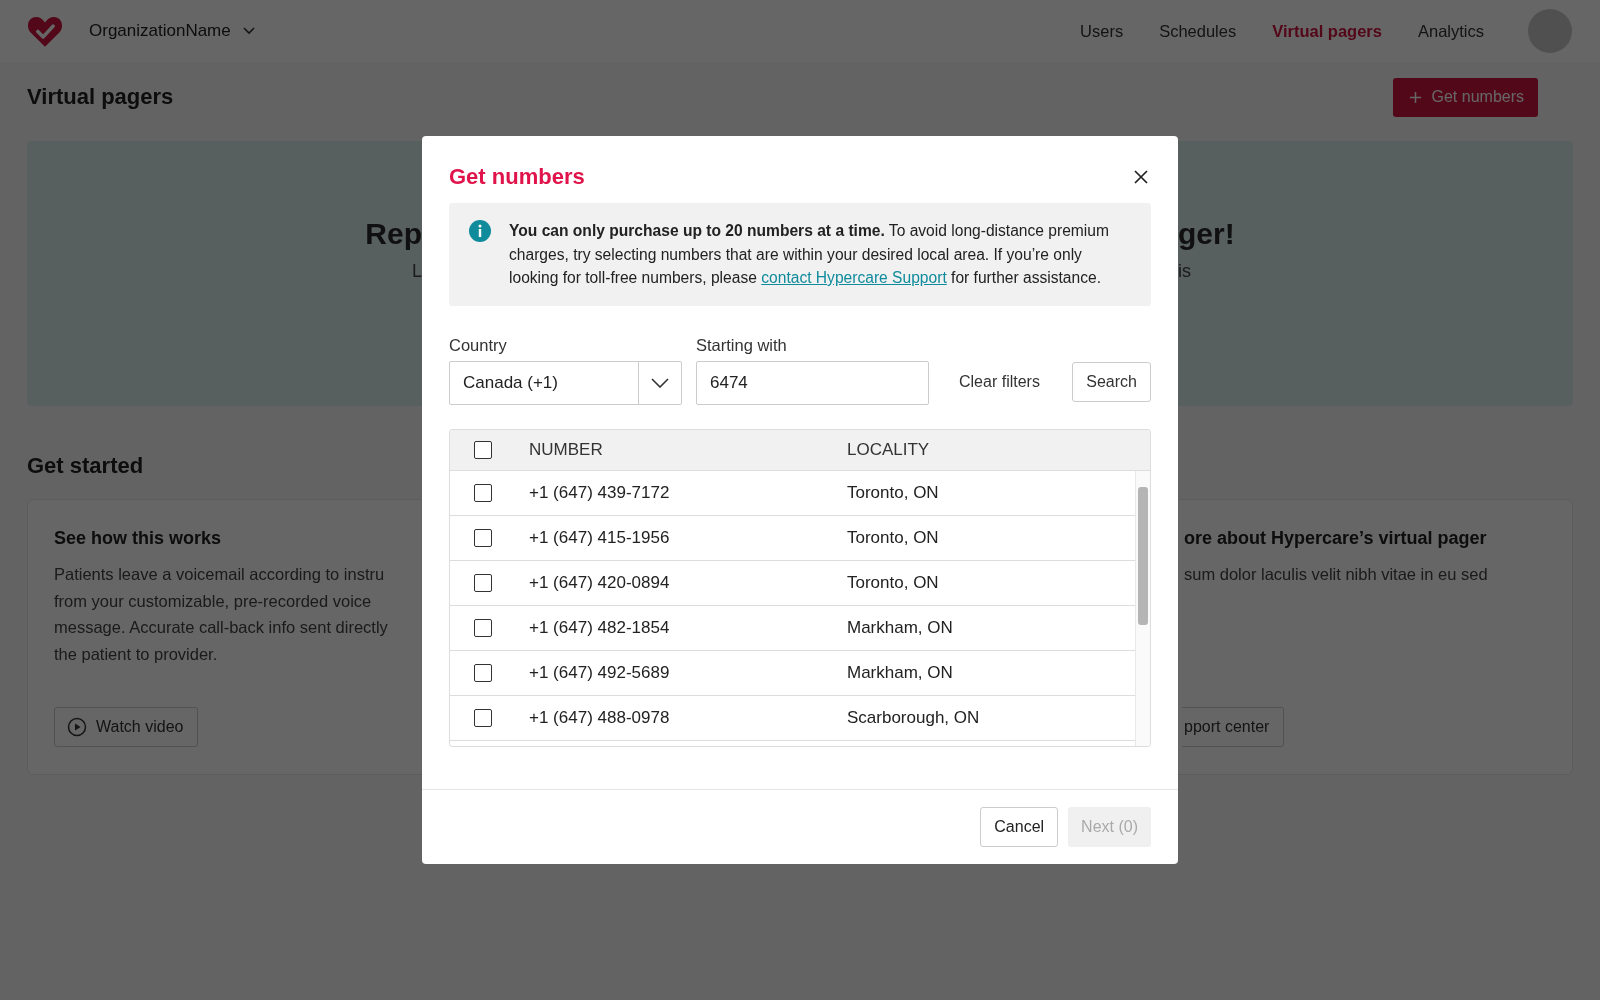  What do you see at coordinates (480, 231) in the screenshot?
I see `info-icon` at bounding box center [480, 231].